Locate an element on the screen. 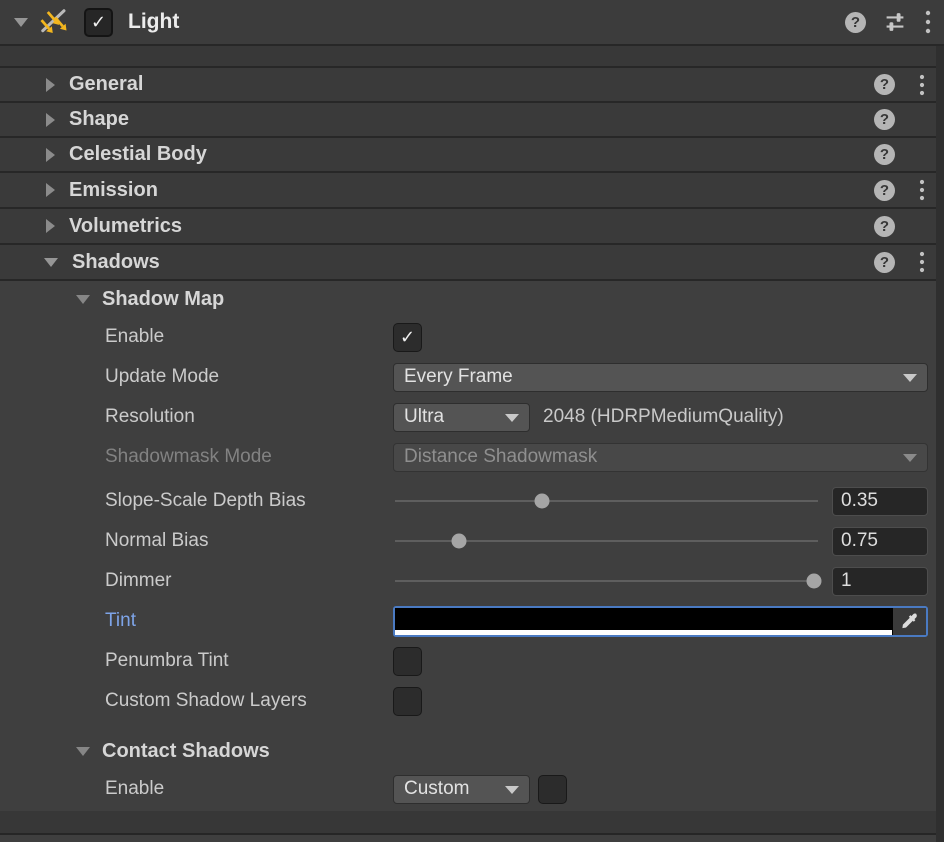 This screenshot has height=842, width=944. penumbra-tint-checkbox is located at coordinates (407, 661).